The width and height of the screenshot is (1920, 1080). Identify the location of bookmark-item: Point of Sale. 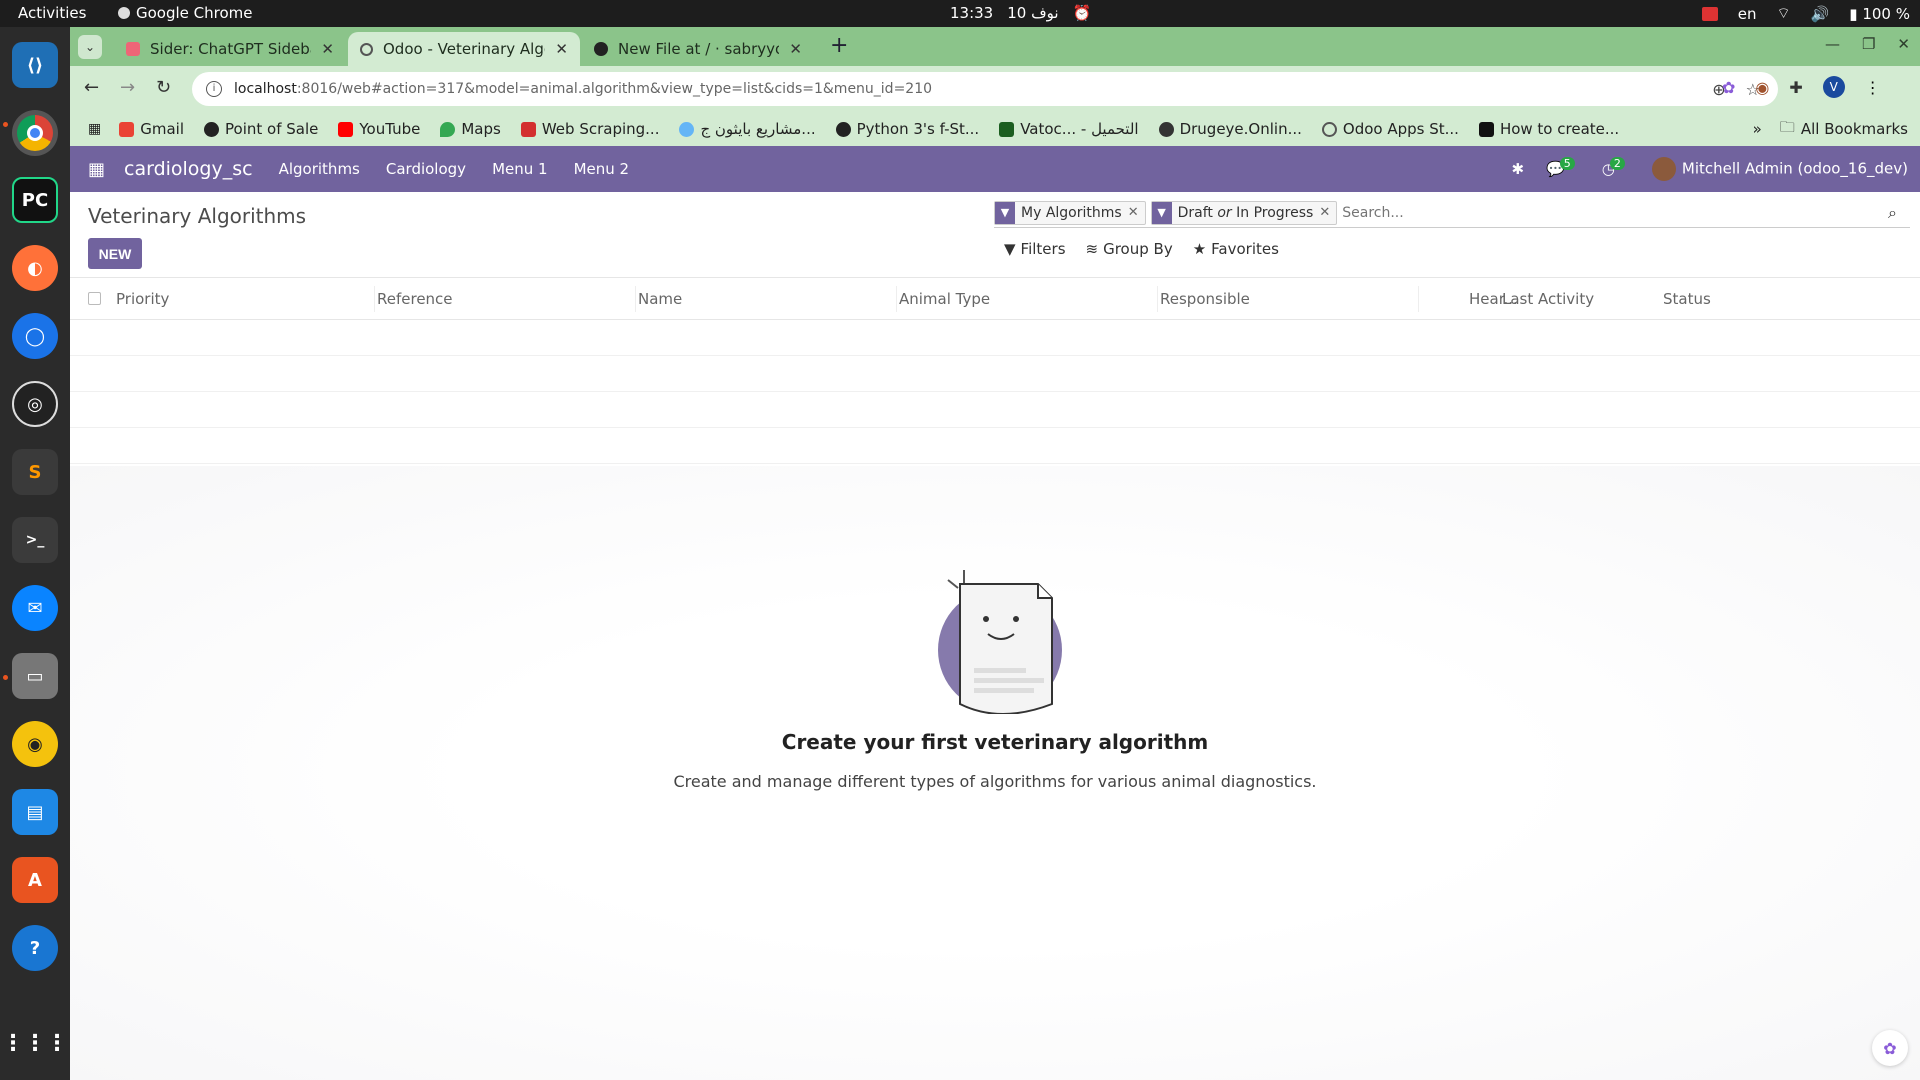
(261, 129).